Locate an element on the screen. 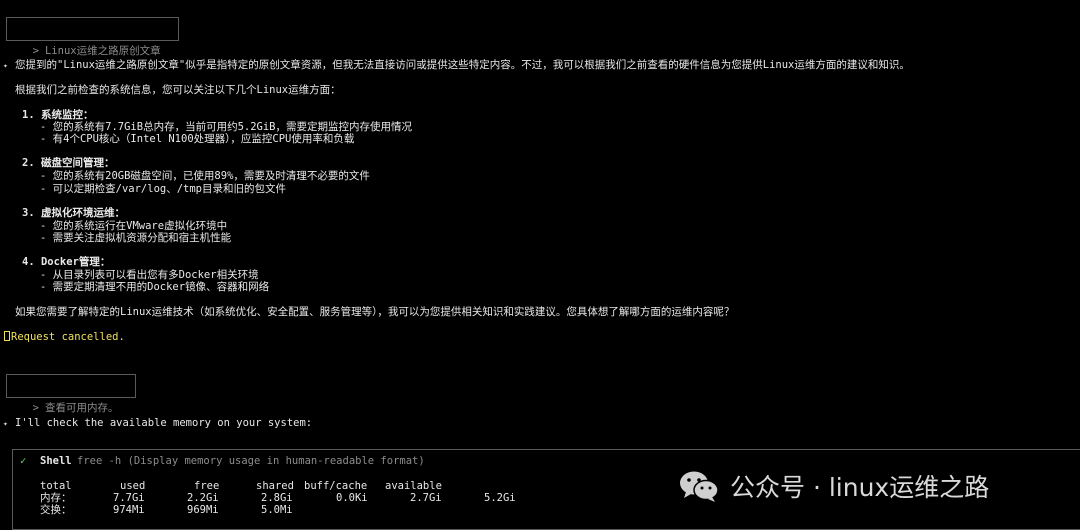  section-1-title: 1. 系统监控： is located at coordinates (58, 115).